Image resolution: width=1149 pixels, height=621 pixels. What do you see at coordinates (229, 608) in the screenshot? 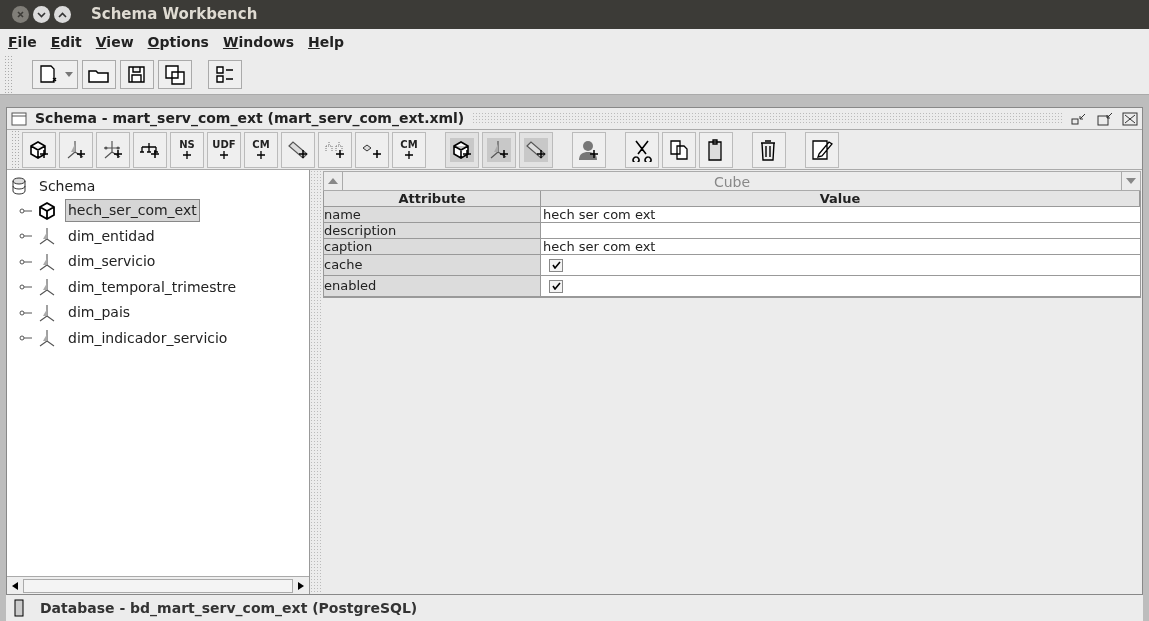
I see `status-text: Database - bd_mart_serv_com_ext (PostgreSQL)` at bounding box center [229, 608].